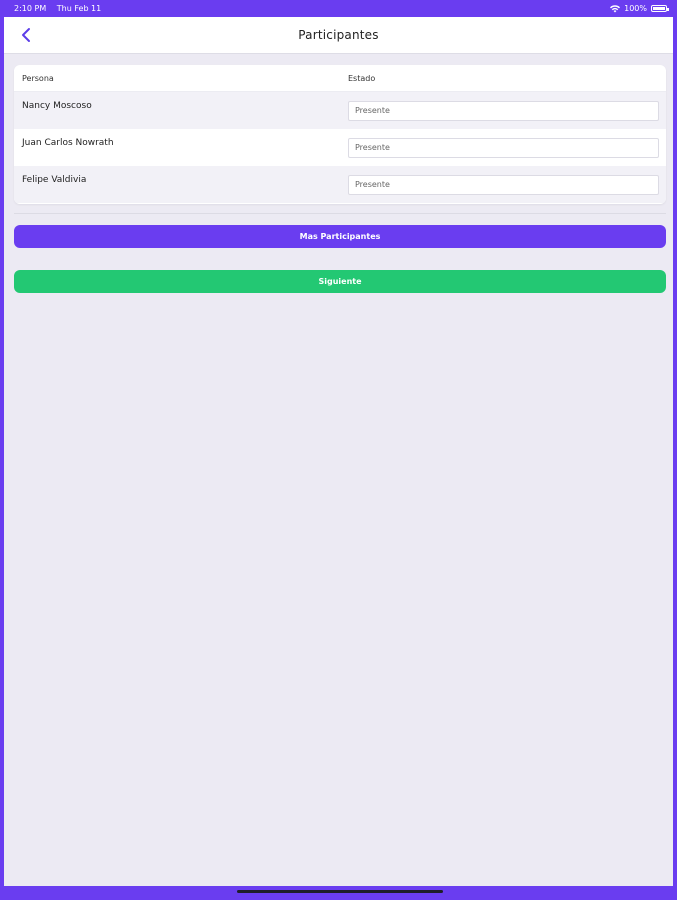 Image resolution: width=677 pixels, height=900 pixels. What do you see at coordinates (340, 78) in the screenshot?
I see `table-header: Persona Estado` at bounding box center [340, 78].